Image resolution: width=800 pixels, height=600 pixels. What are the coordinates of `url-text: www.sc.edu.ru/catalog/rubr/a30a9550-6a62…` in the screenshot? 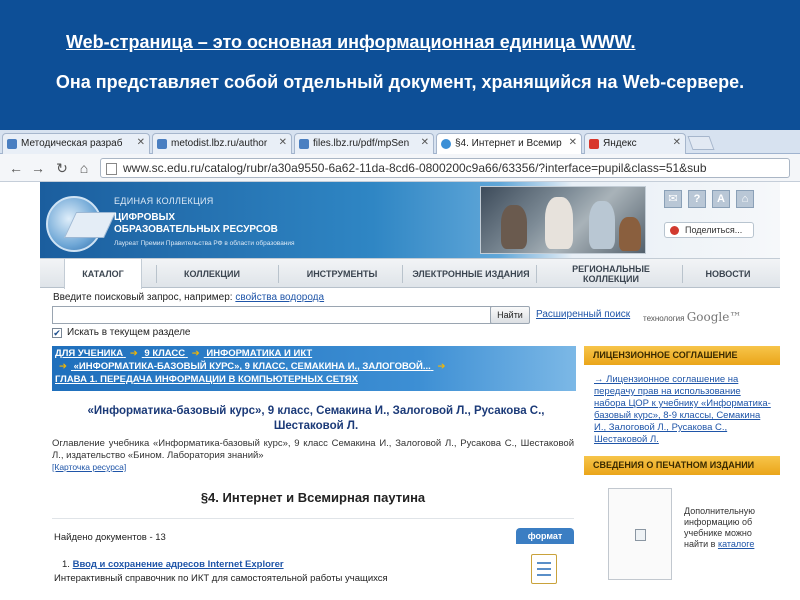 It's located at (415, 168).